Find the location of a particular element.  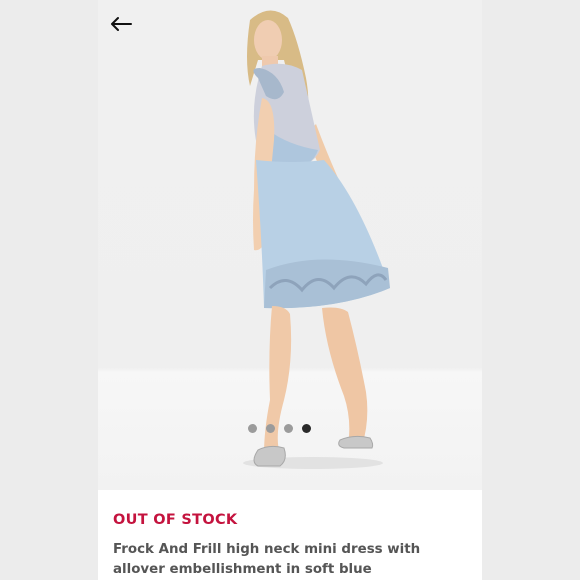

gallery-pagination is located at coordinates (279, 428).